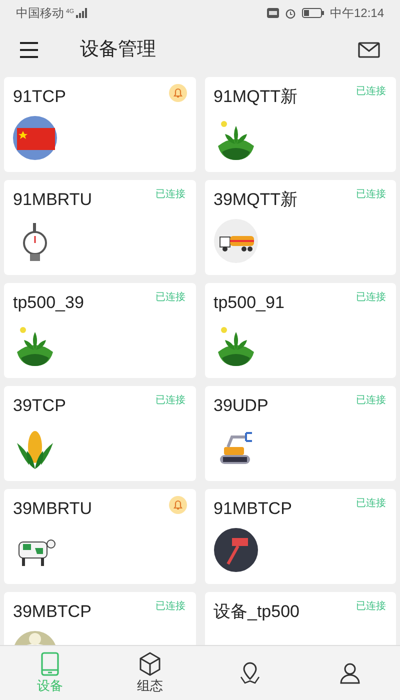 This screenshot has width=400, height=700. Describe the element at coordinates (100, 227) in the screenshot. I see `device-card: 91MBRTU 已连接` at that location.